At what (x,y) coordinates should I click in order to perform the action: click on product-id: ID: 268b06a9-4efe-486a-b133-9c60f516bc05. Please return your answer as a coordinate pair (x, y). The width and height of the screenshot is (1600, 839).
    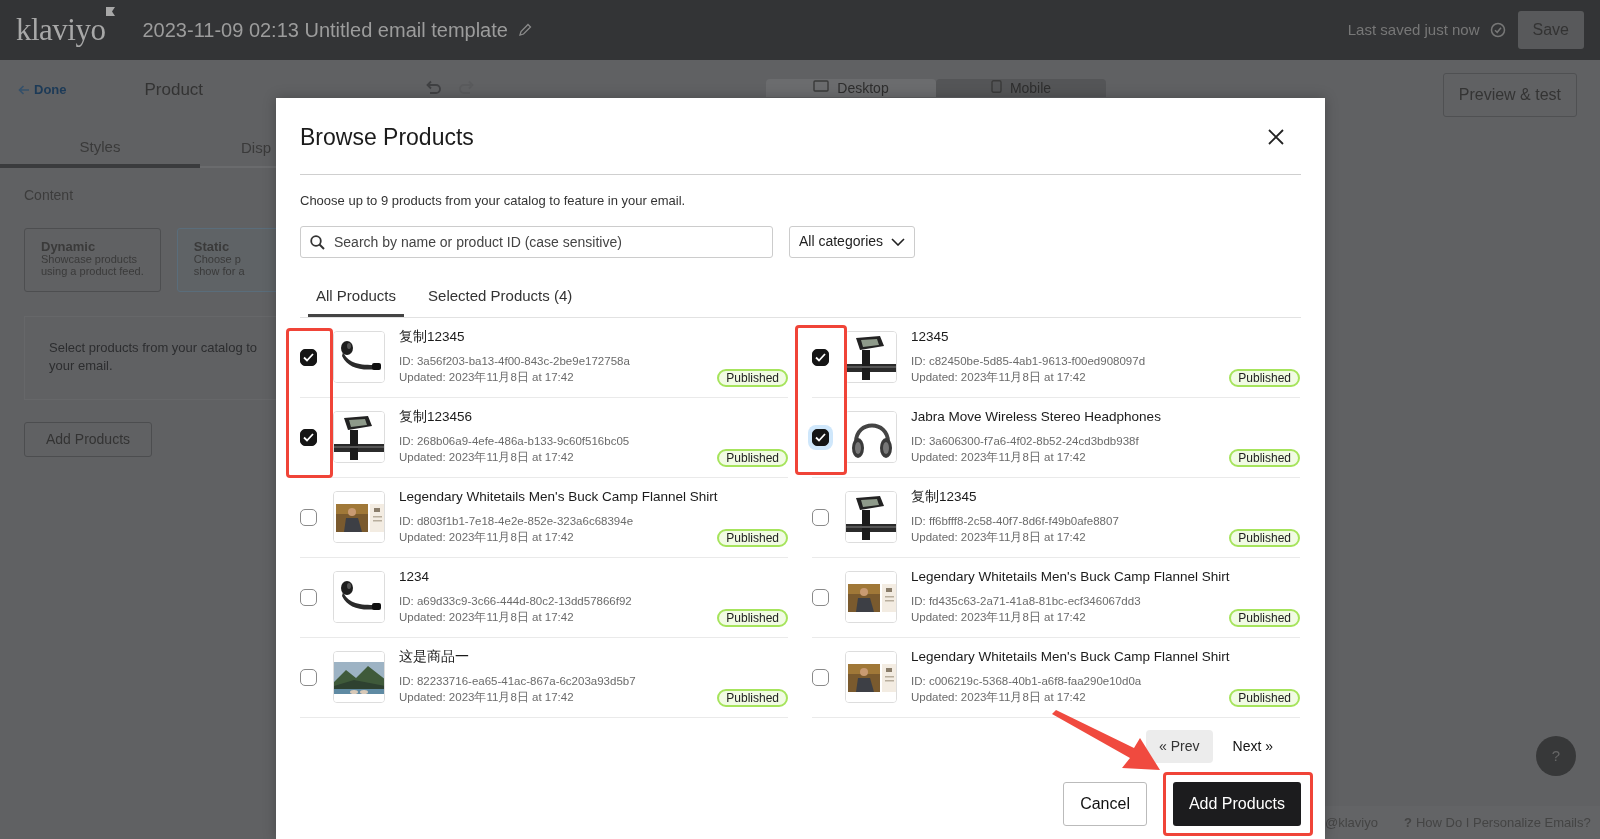
    Looking at the image, I should click on (515, 441).